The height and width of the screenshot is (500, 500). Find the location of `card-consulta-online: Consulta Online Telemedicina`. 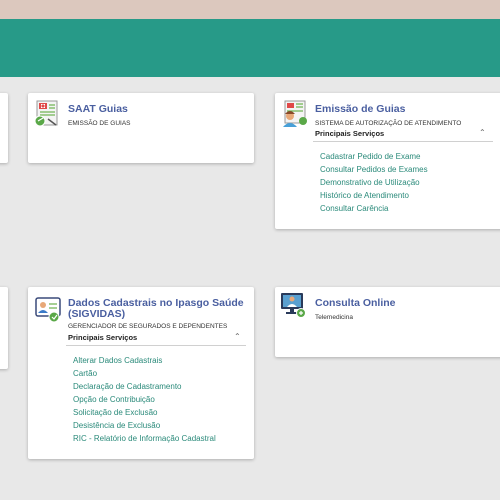

card-consulta-online: Consulta Online Telemedicina is located at coordinates (387, 322).